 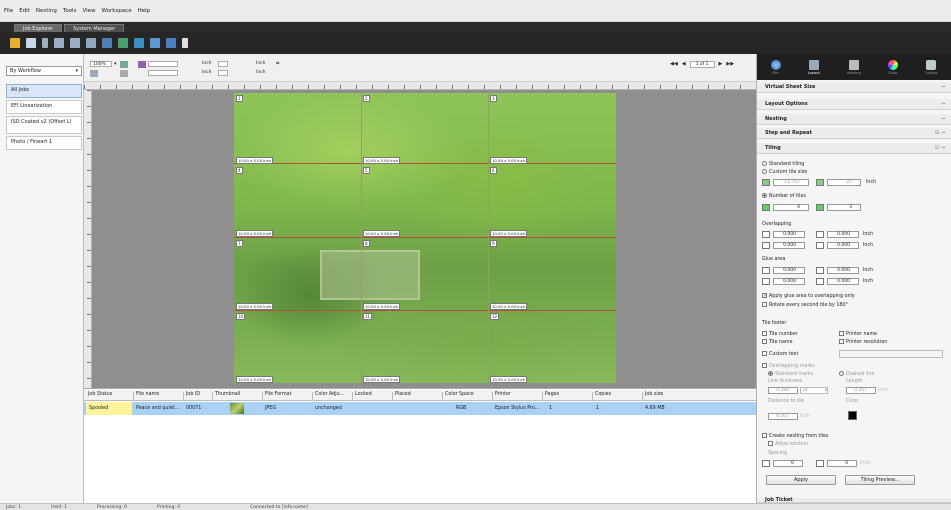 What do you see at coordinates (44, 107) in the screenshot?
I see `workflow-item-efi-linearization: EFI Linearization` at bounding box center [44, 107].